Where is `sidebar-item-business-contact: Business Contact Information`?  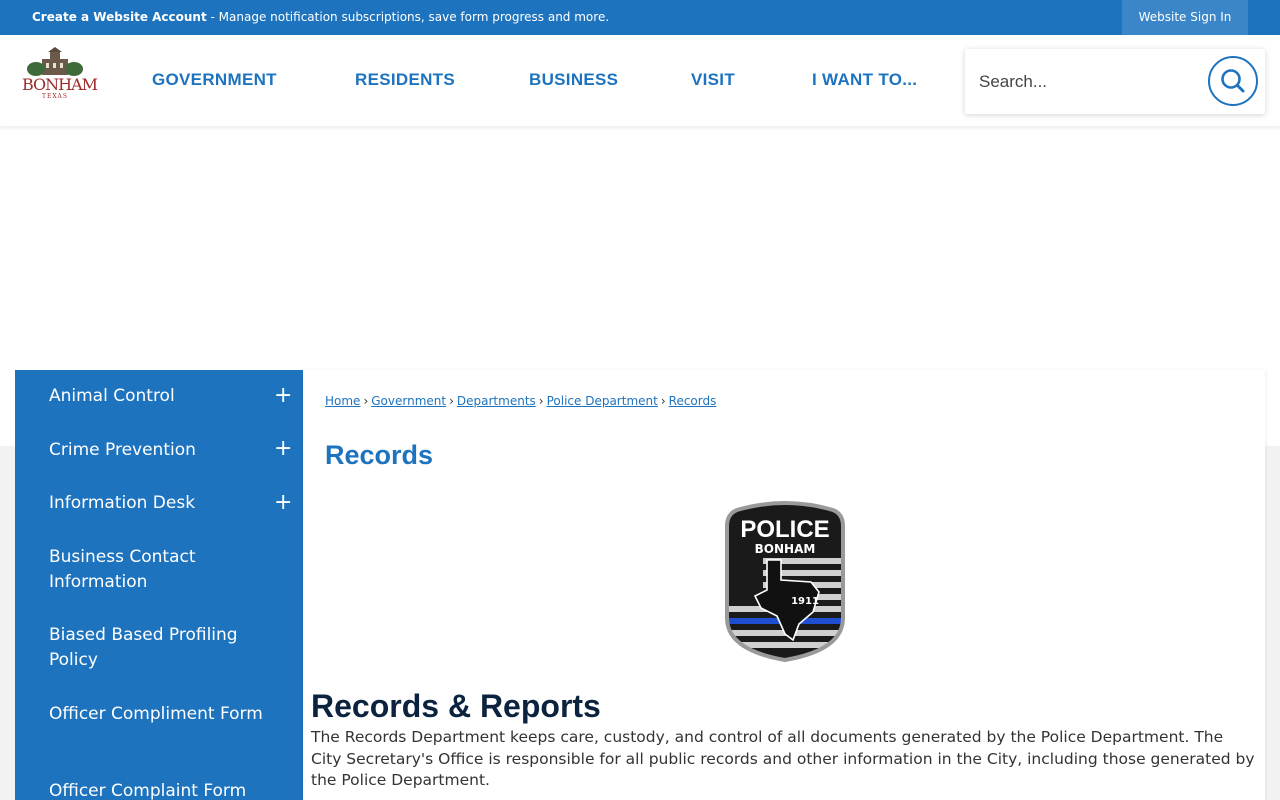
sidebar-item-business-contact: Business Contact Information is located at coordinates (159, 570).